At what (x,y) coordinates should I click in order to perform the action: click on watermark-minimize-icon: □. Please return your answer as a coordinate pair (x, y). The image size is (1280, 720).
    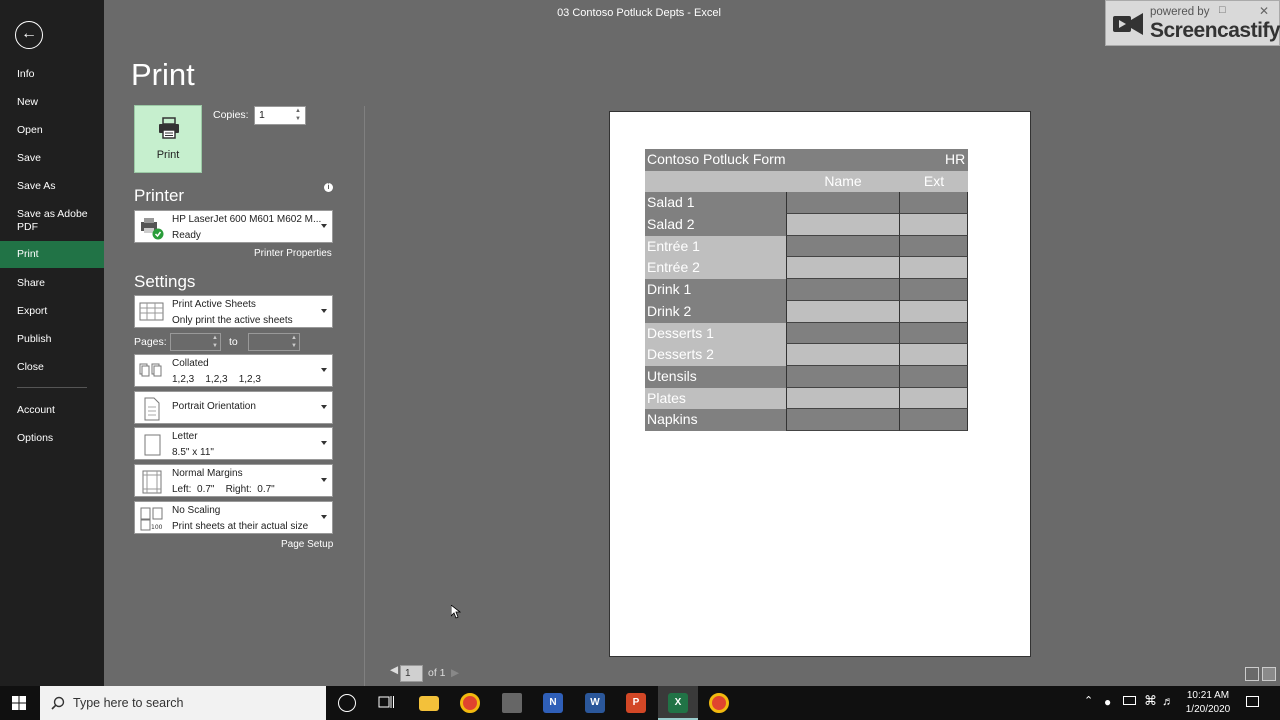
    Looking at the image, I should click on (1222, 10).